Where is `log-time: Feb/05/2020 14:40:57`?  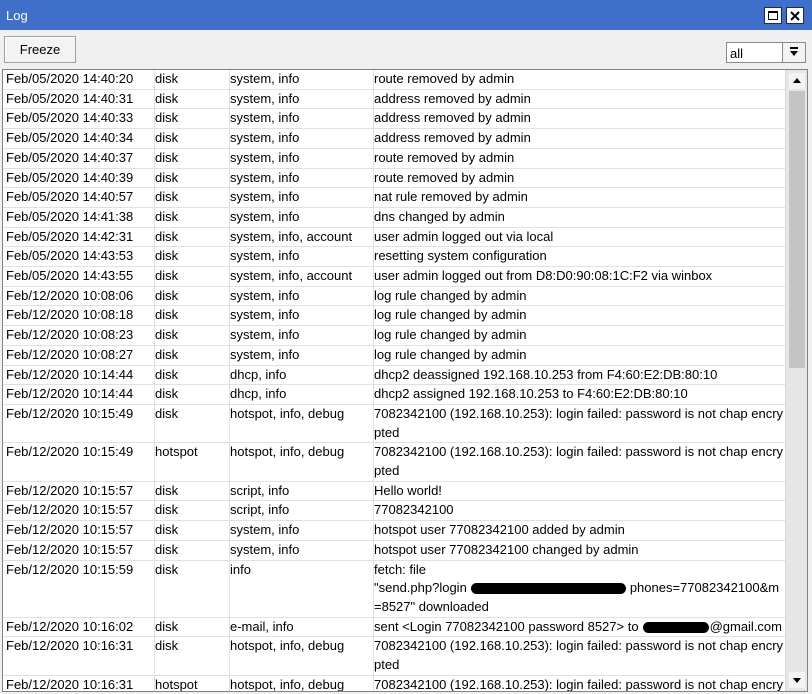 log-time: Feb/05/2020 14:40:57 is located at coordinates (70, 197).